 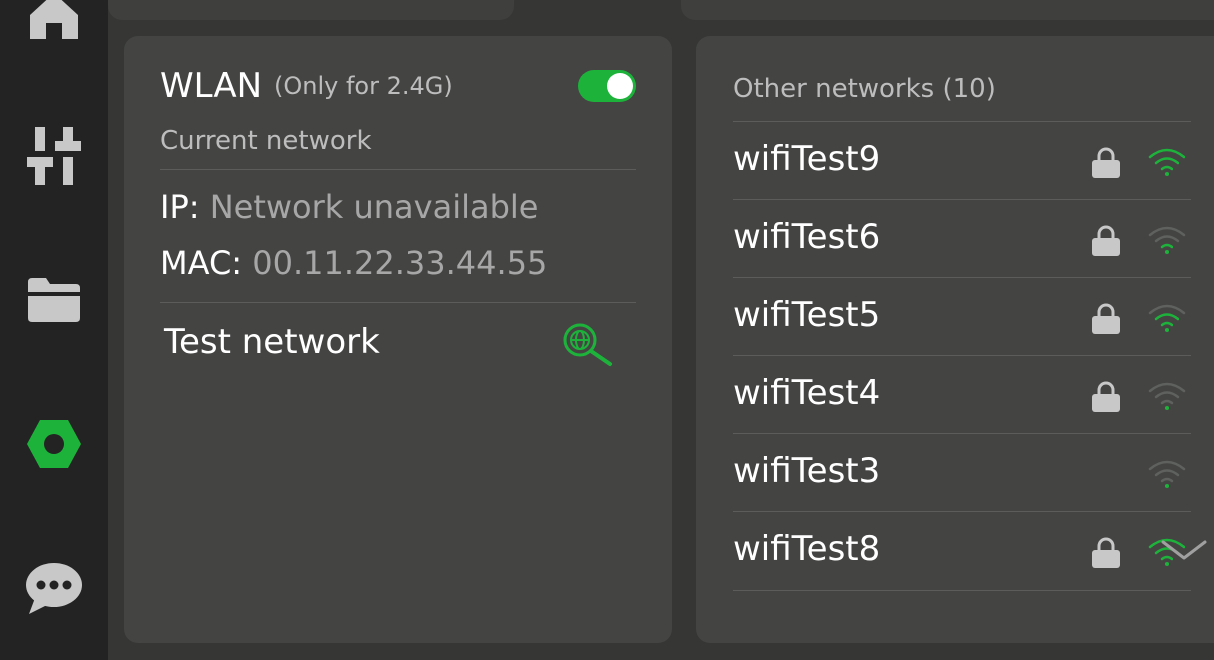 I want to click on network-name: wifiTest4, so click(x=807, y=393).